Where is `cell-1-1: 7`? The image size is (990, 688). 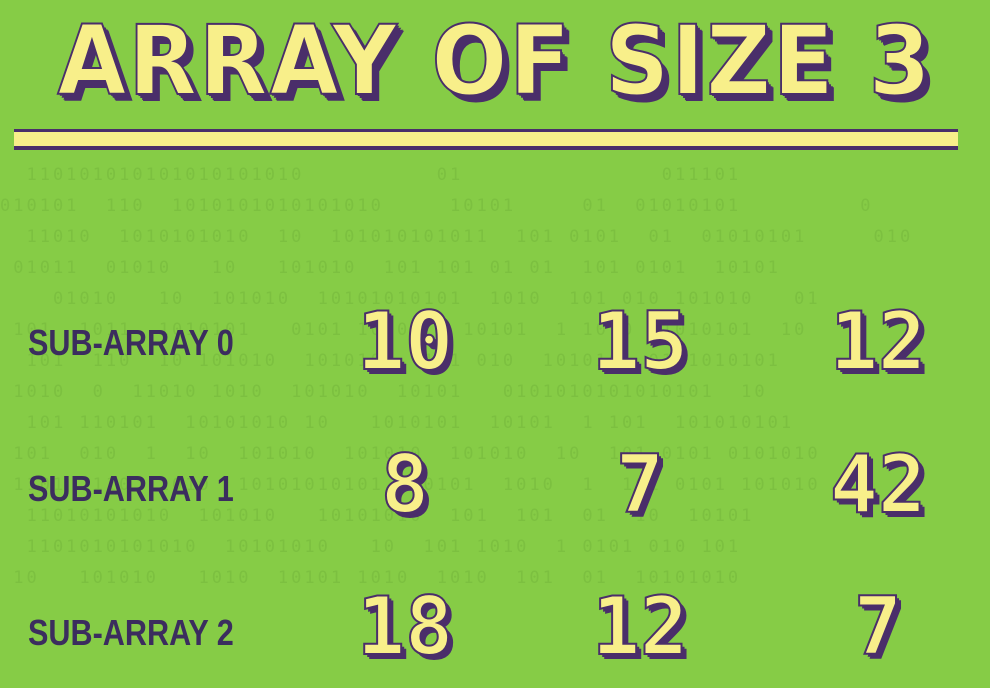 cell-1-1: 7 is located at coordinates (640, 484).